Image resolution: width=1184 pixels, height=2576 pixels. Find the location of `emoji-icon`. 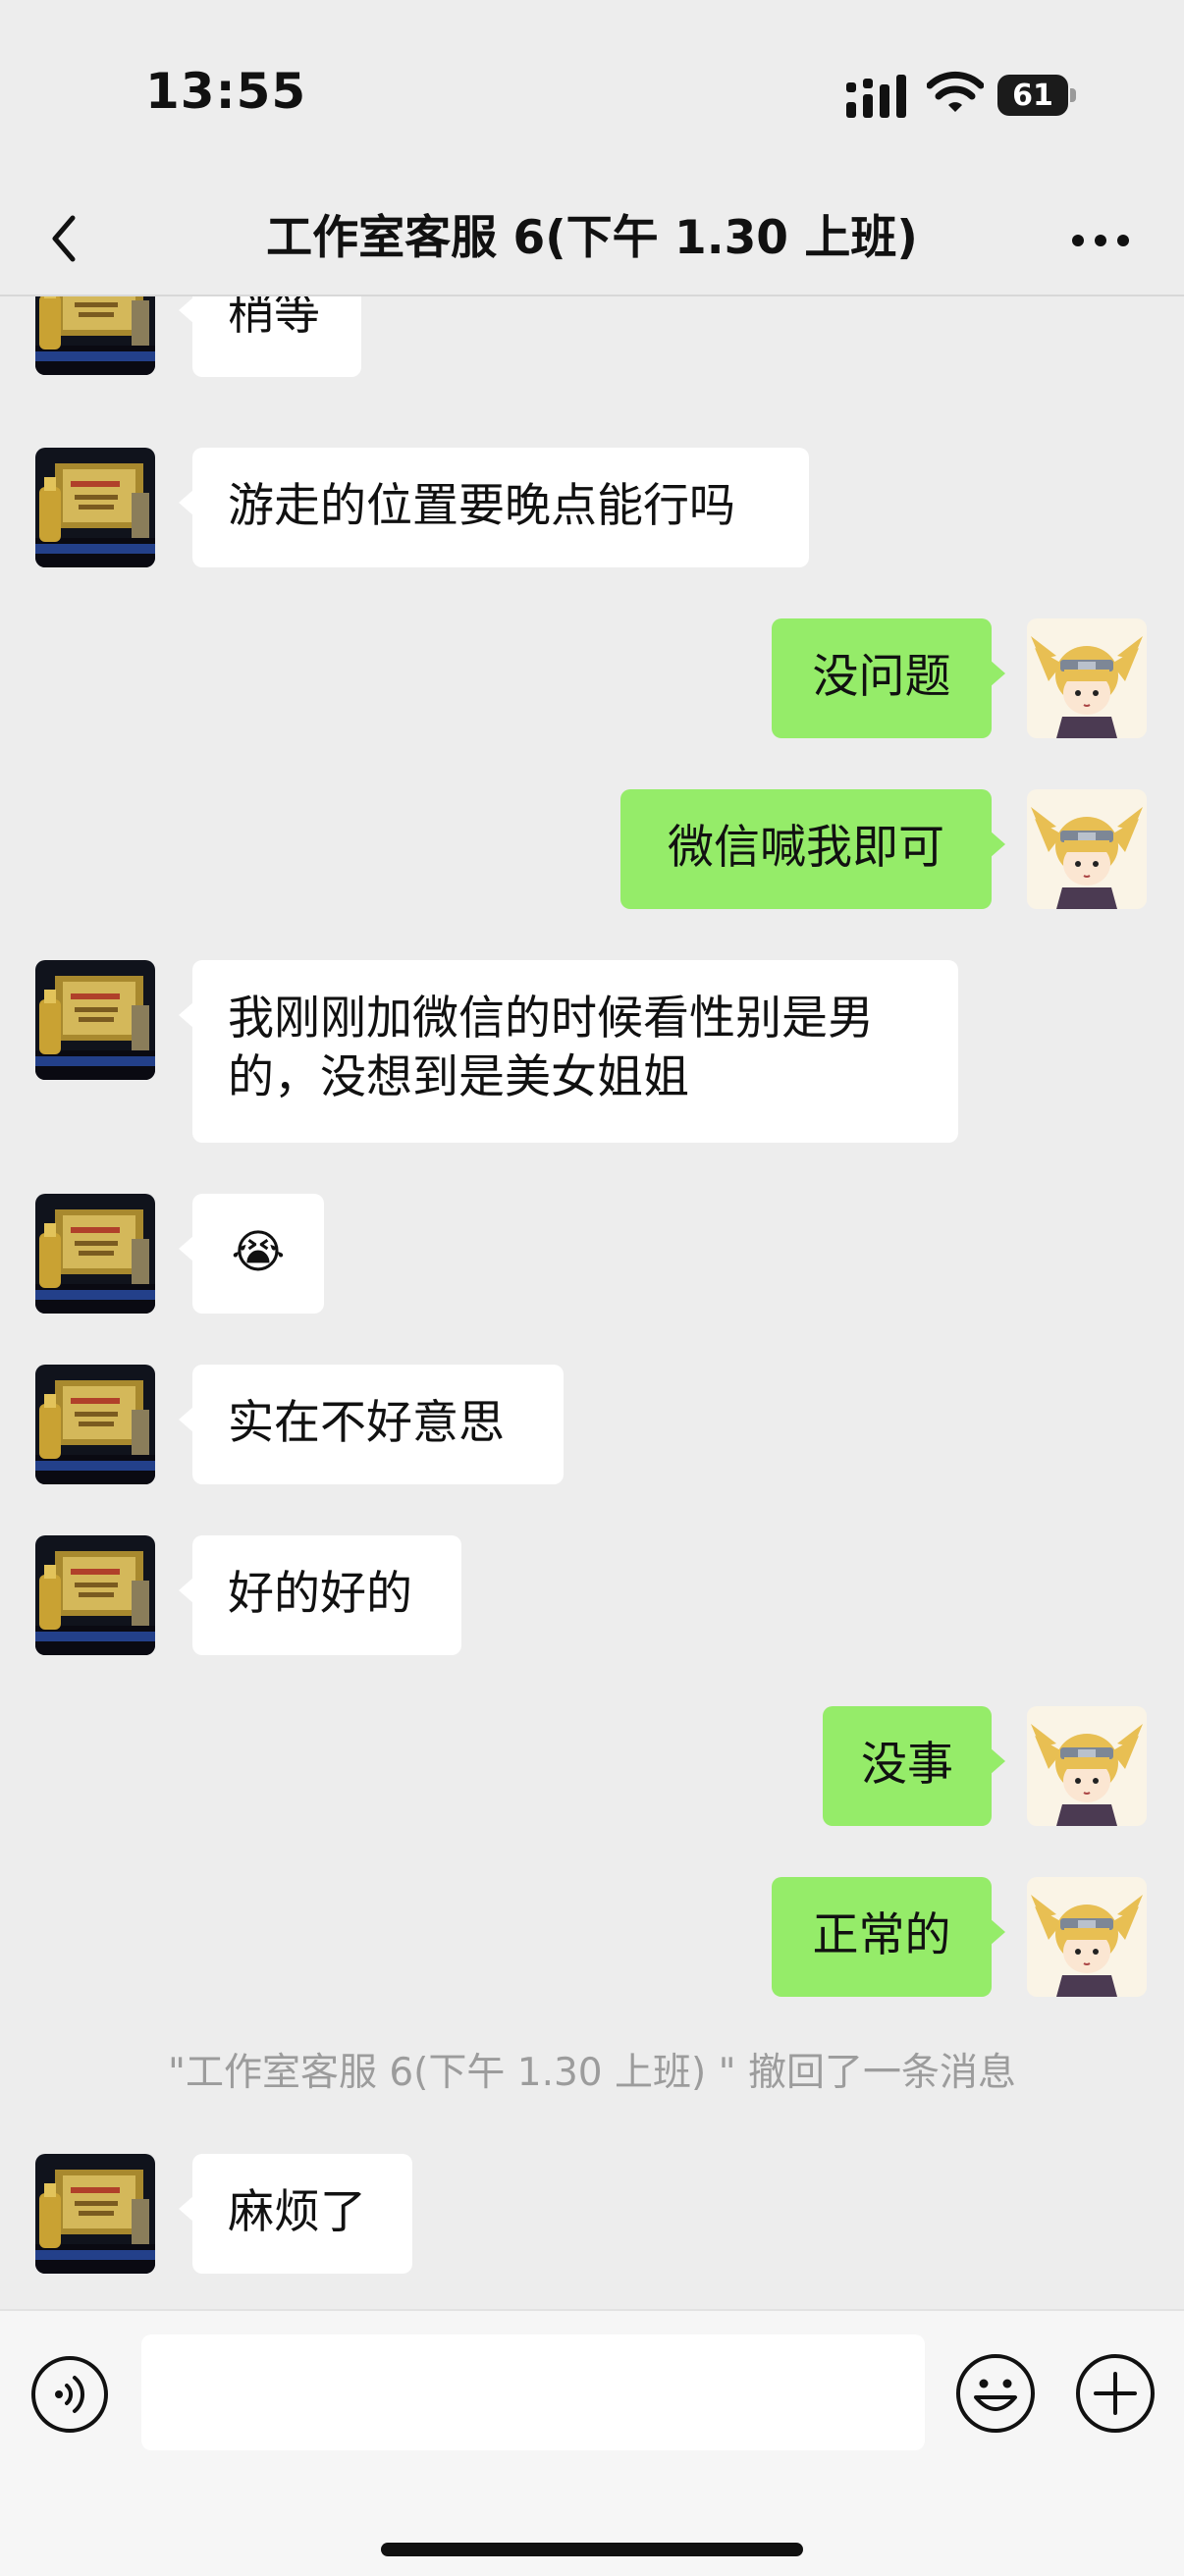

emoji-icon is located at coordinates (995, 2393).